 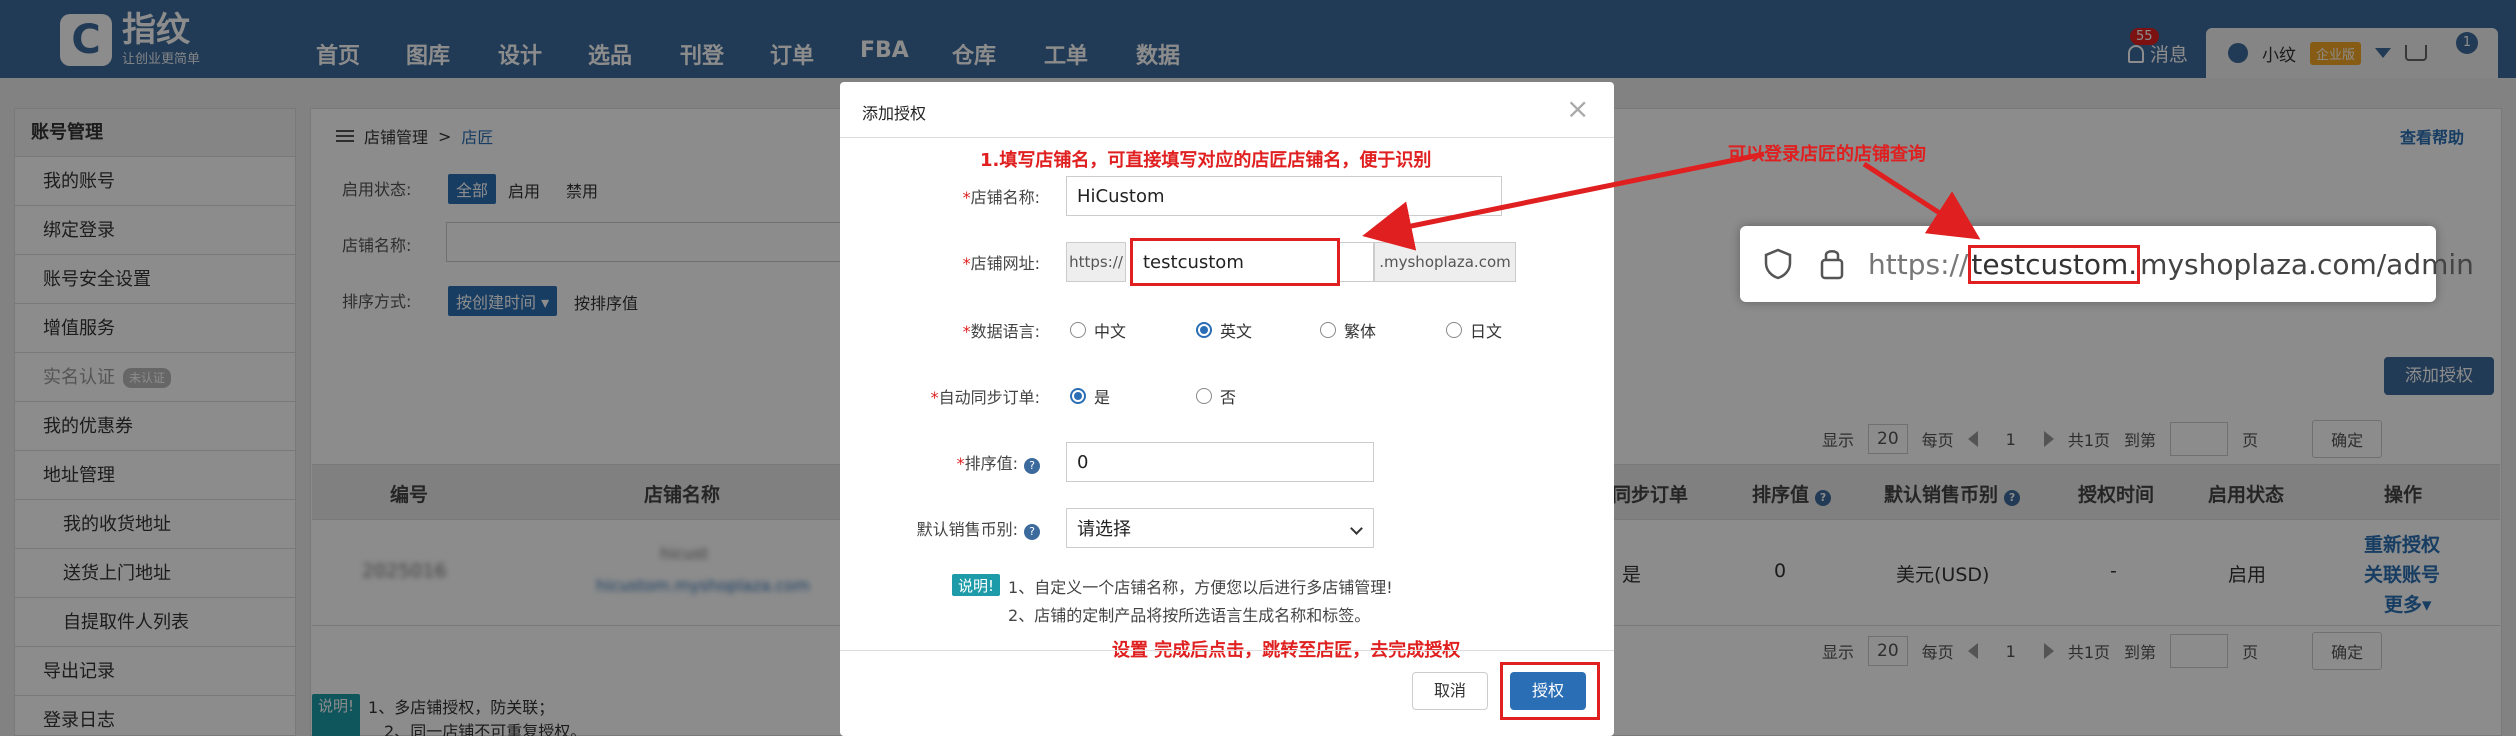 What do you see at coordinates (1563, 201) in the screenshot?
I see `arrow-to-url-input` at bounding box center [1563, 201].